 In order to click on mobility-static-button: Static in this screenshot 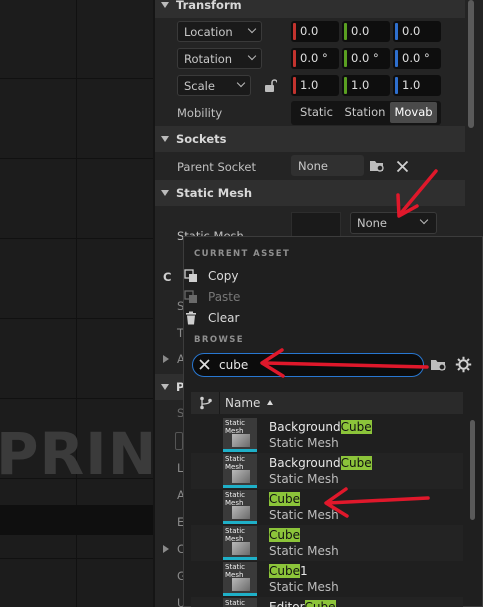, I will do `click(316, 112)`.